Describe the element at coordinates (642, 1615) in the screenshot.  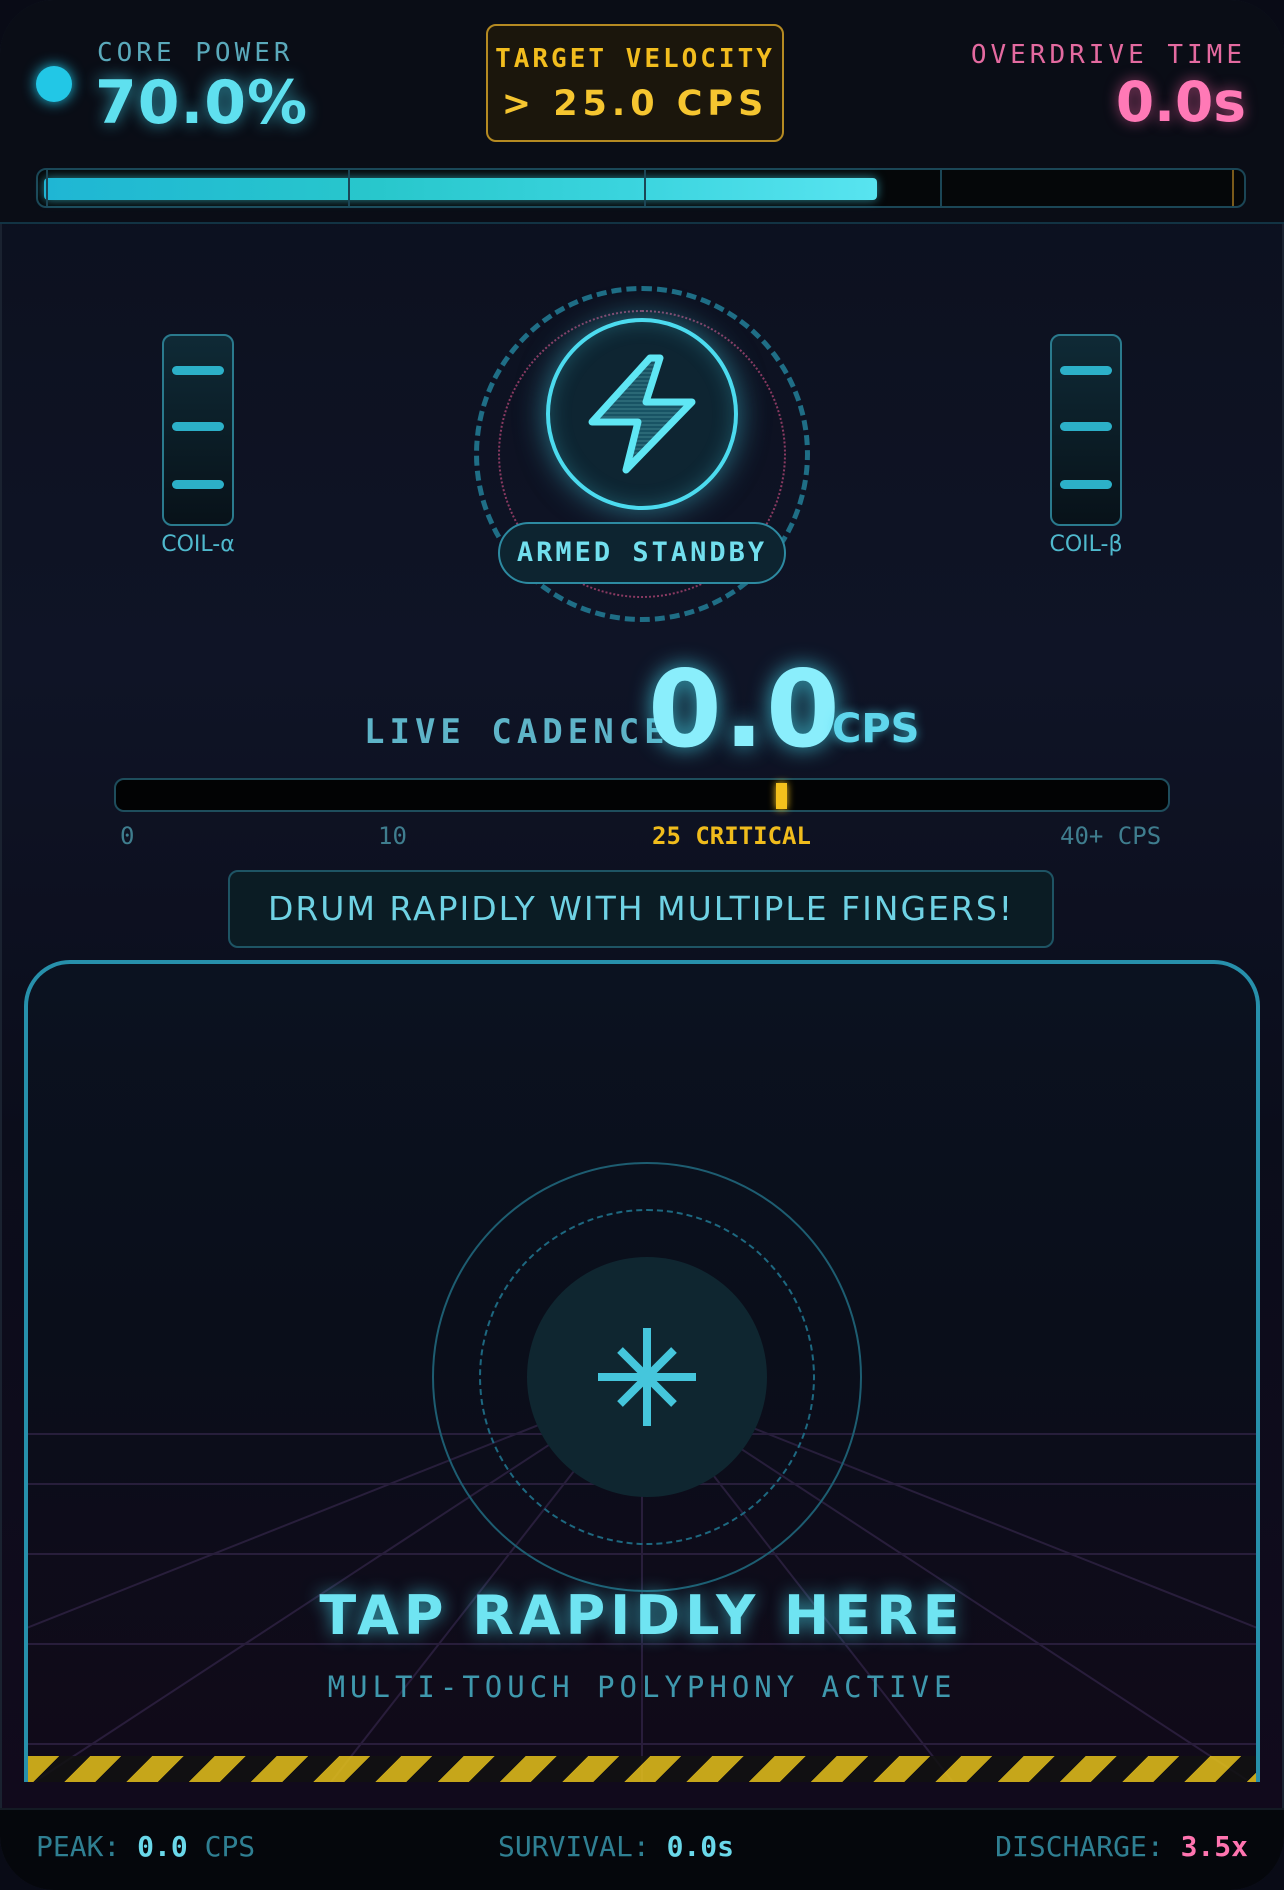
I see `tap-zone-title: TAP RAPIDLY HERE` at that location.